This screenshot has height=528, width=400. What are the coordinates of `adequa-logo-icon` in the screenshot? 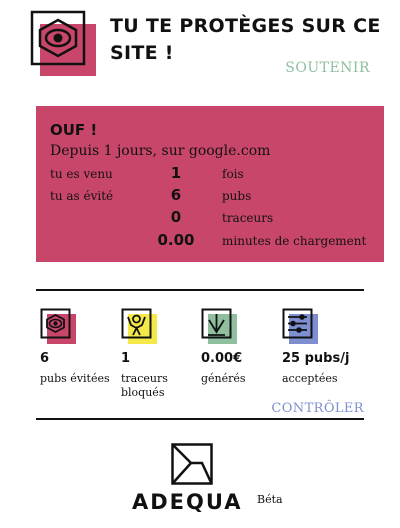 It's located at (192, 464).